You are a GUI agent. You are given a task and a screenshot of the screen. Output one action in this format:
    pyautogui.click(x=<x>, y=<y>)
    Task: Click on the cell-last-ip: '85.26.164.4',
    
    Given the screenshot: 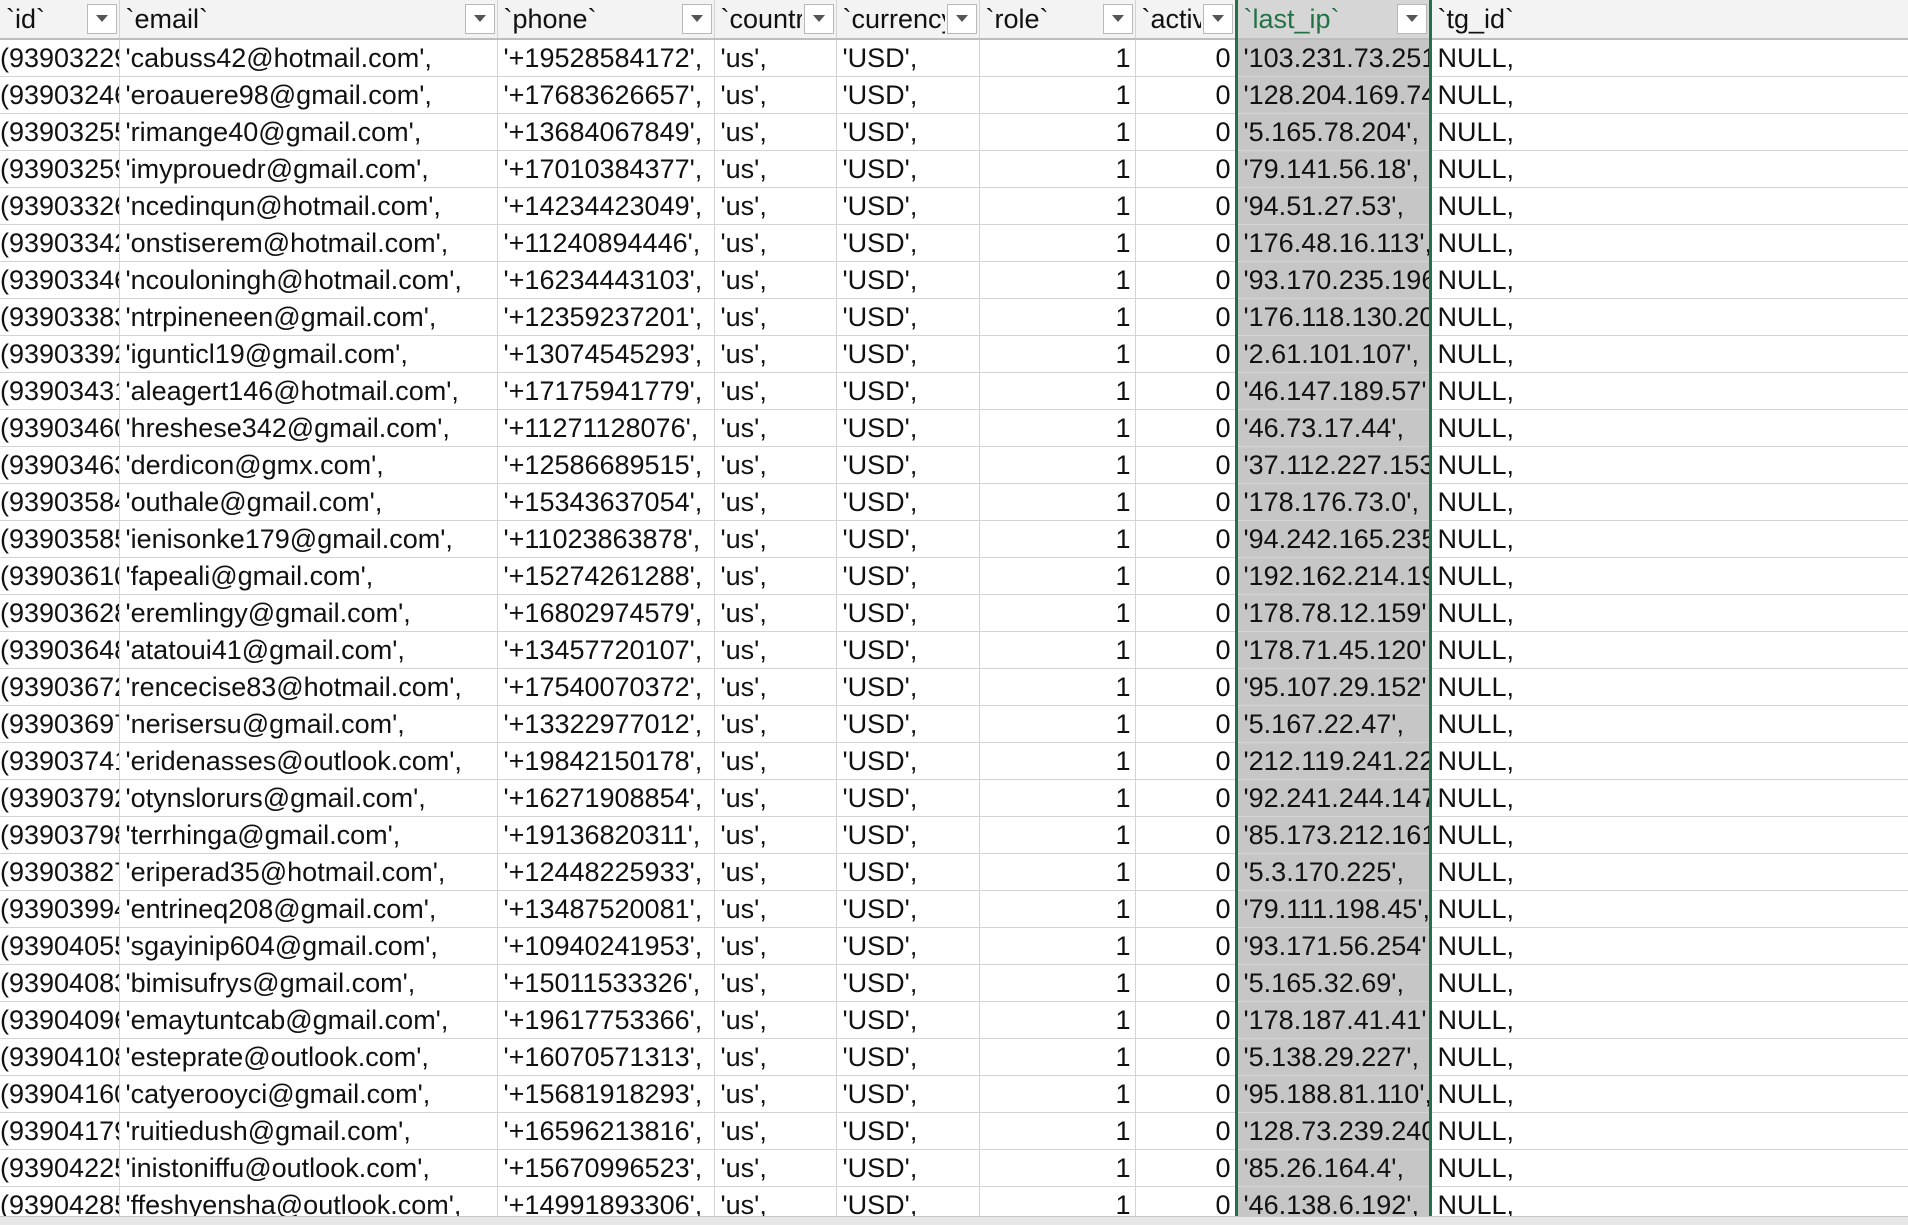 What is the action you would take?
    pyautogui.click(x=1333, y=1168)
    